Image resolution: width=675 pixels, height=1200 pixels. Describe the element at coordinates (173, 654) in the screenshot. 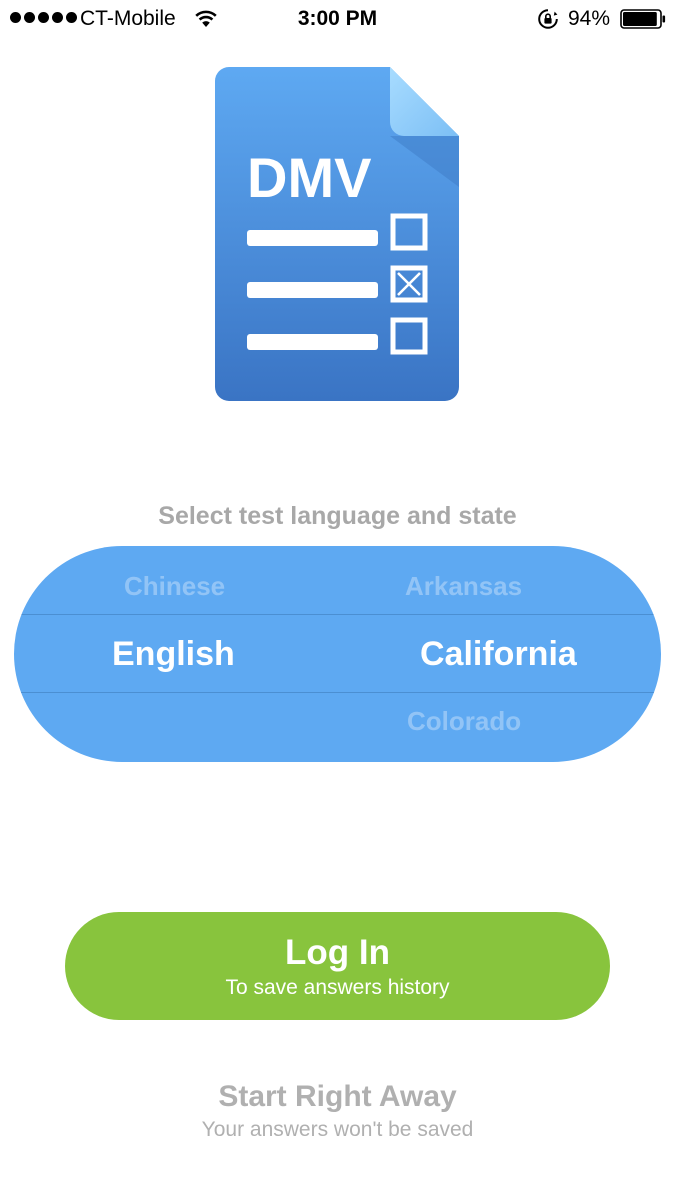

I see `language-option-selected: English` at that location.